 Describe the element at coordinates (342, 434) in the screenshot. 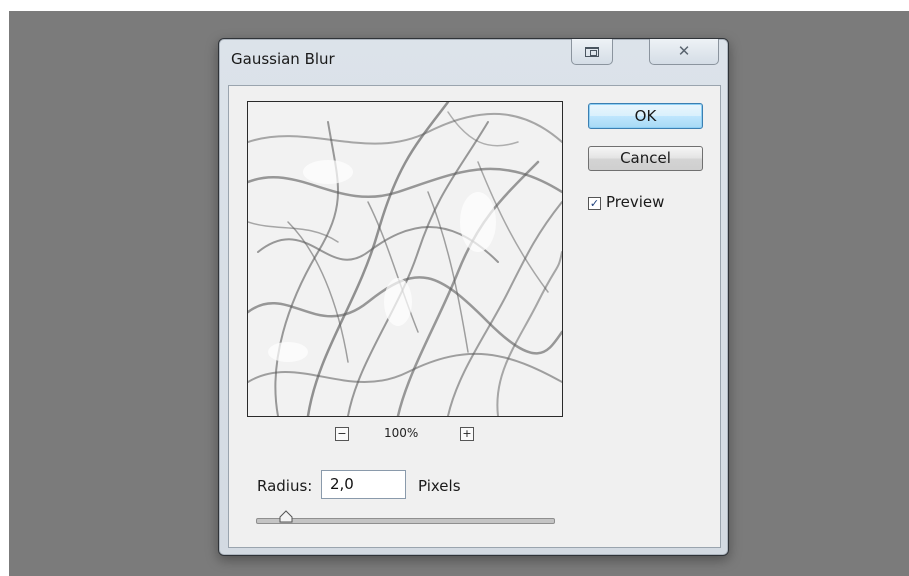

I see `zoom-out-button: −` at that location.